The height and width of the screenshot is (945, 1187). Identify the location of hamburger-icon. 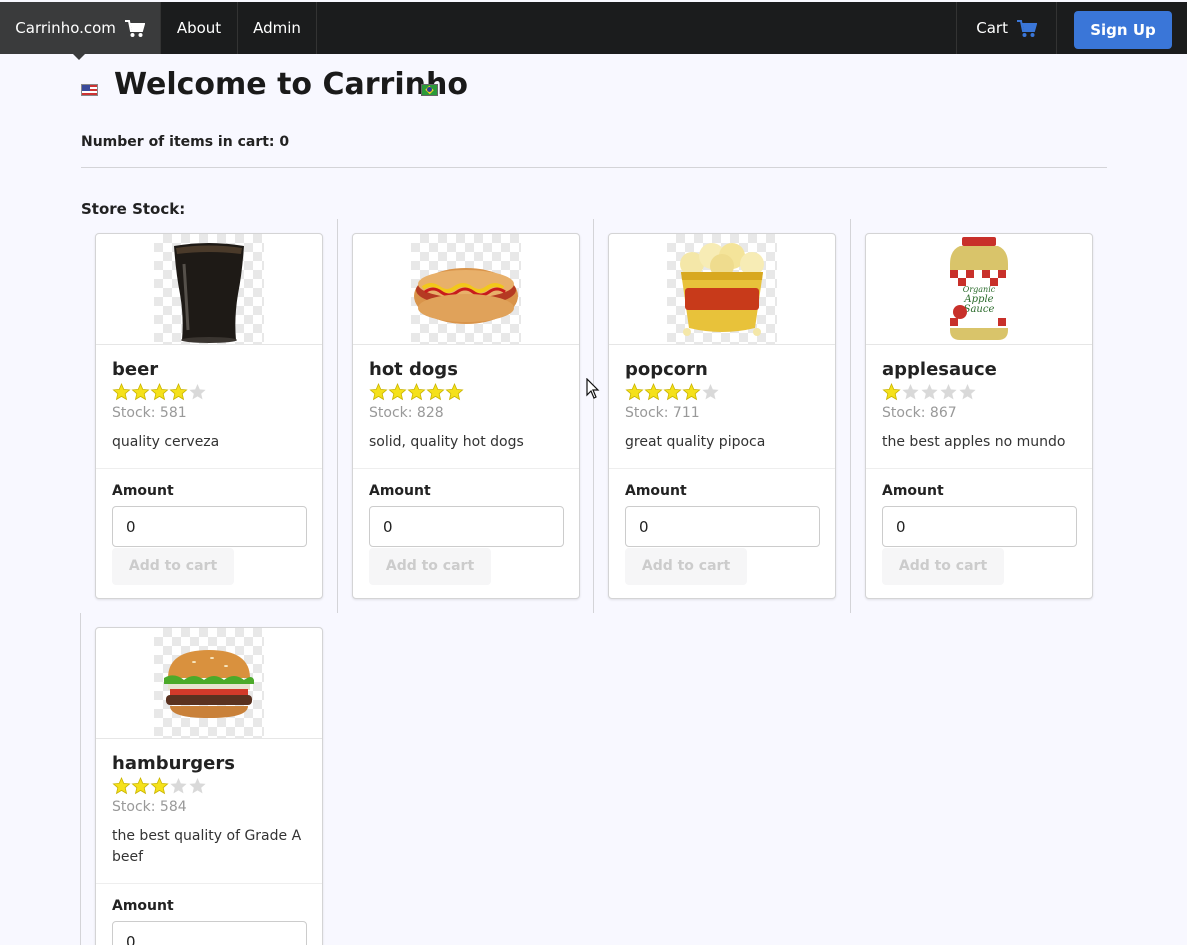
(209, 684).